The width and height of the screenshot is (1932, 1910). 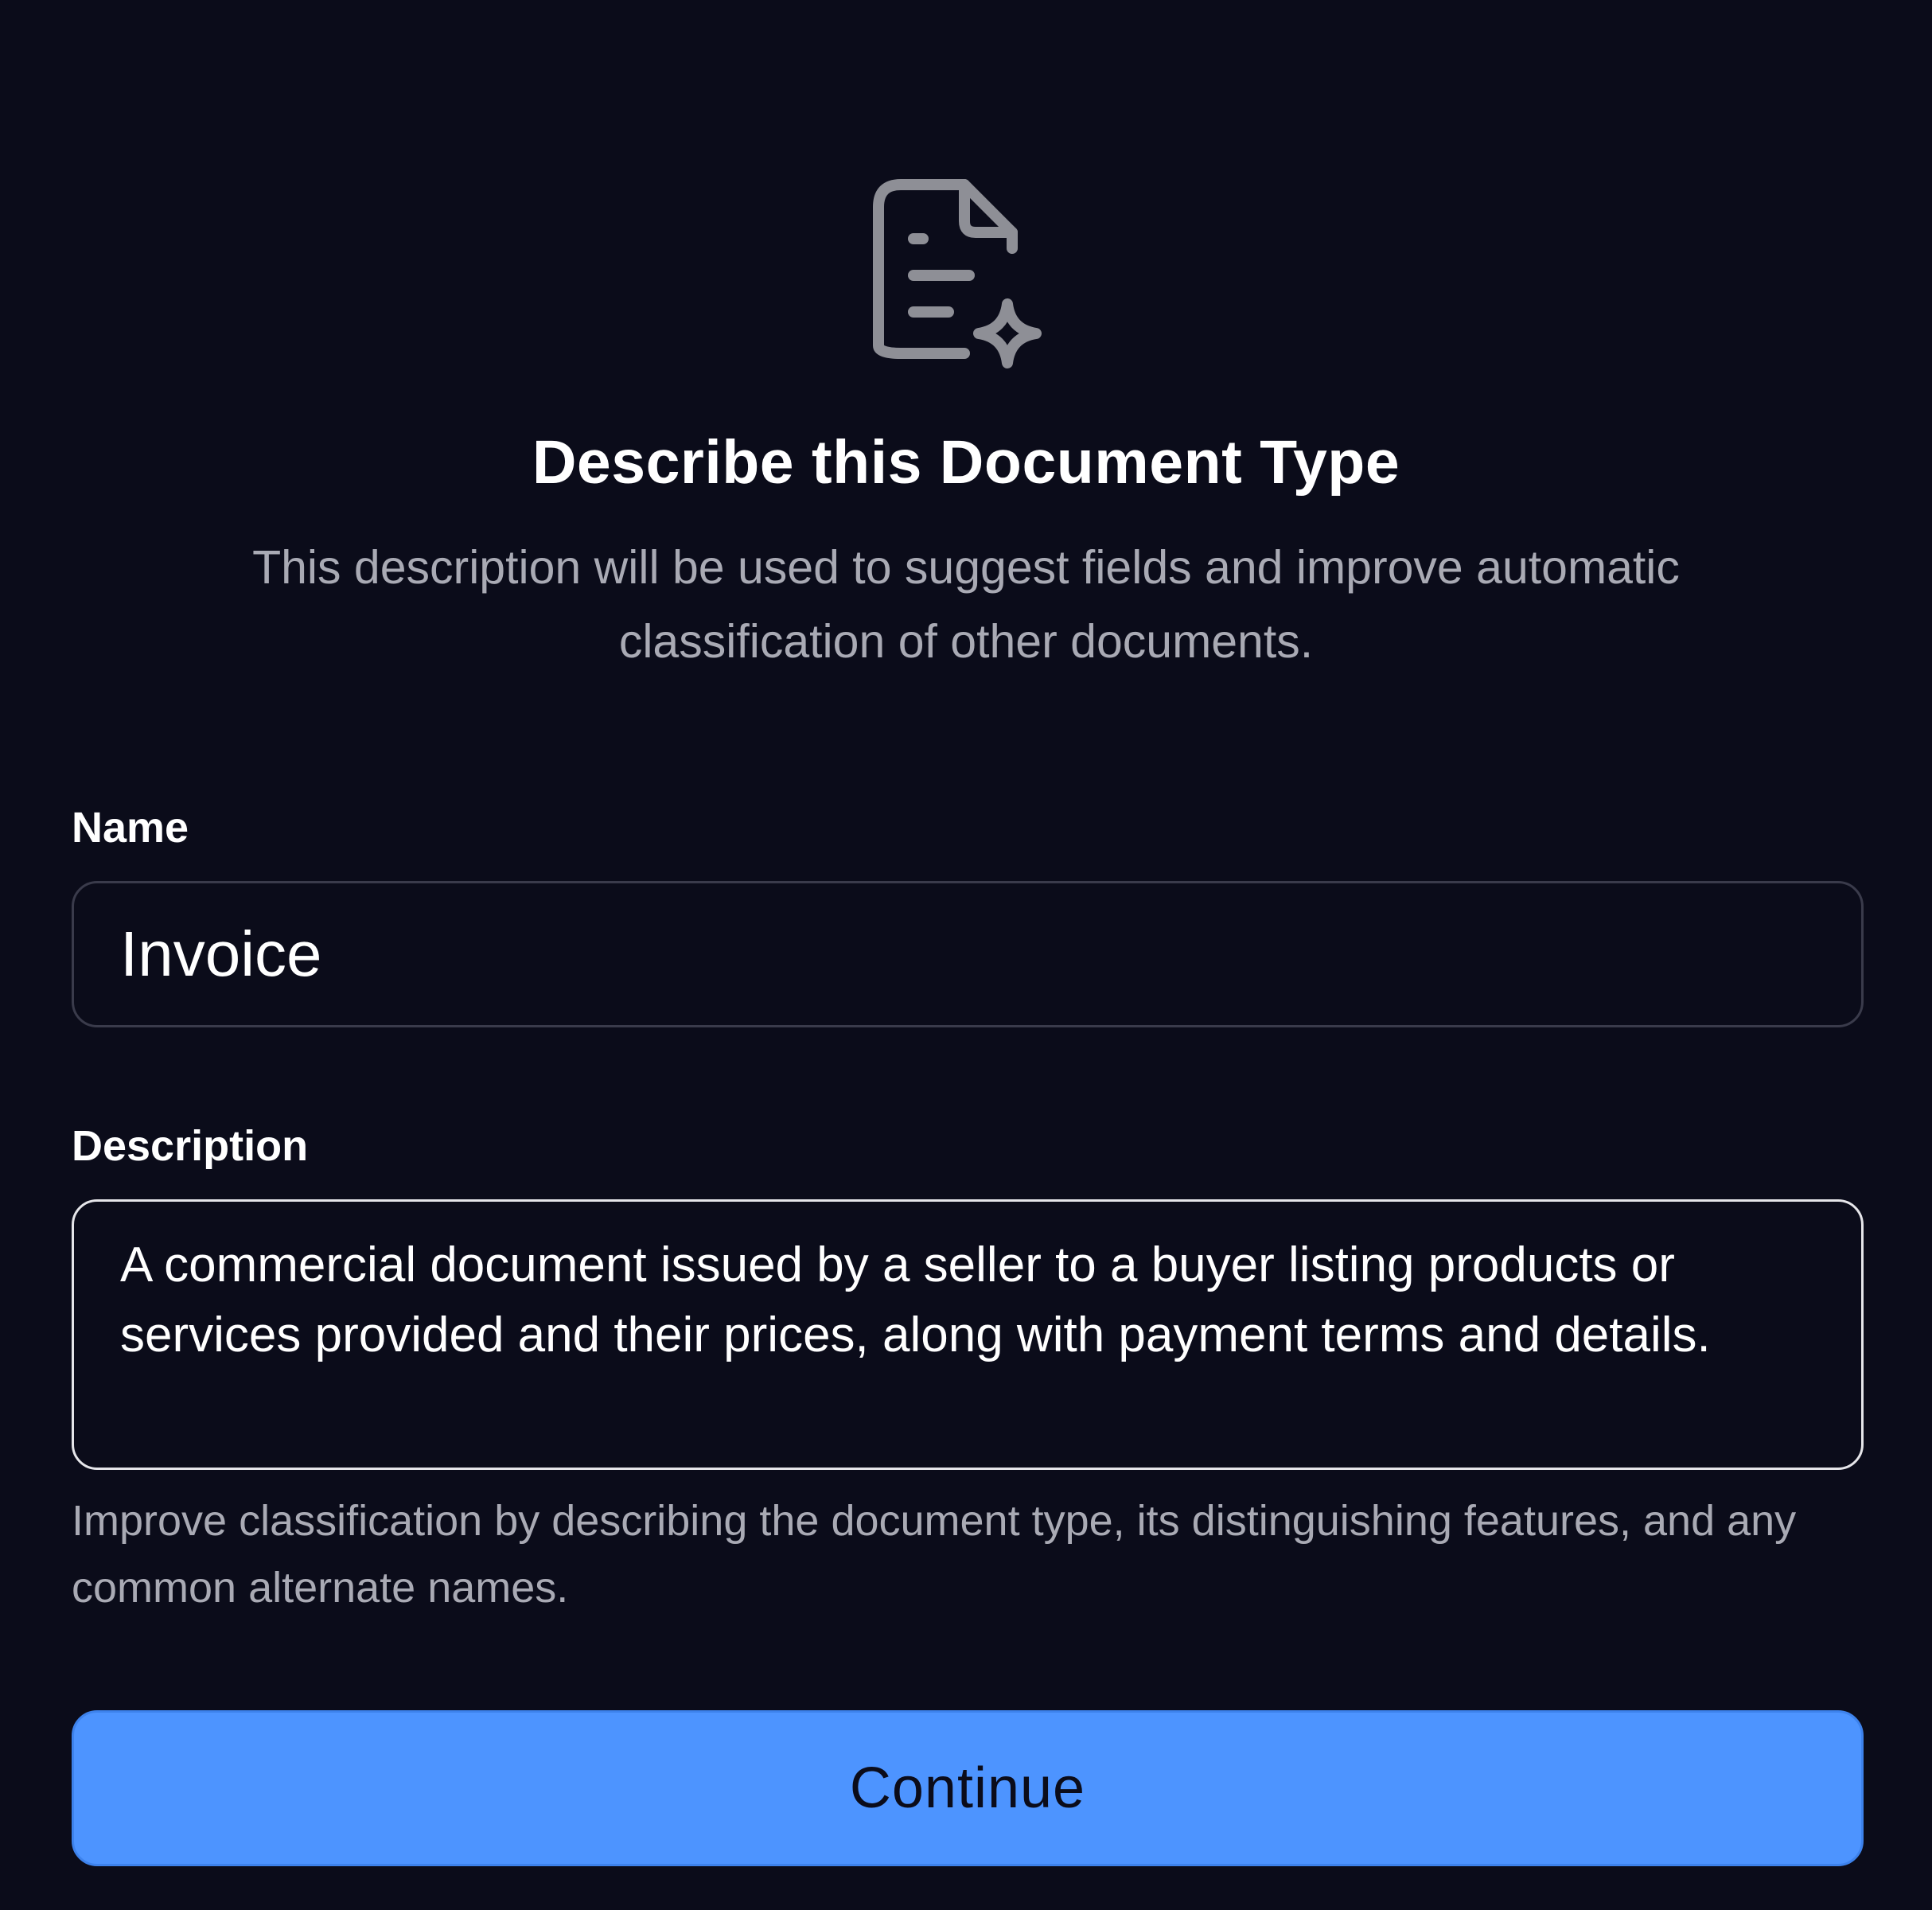 I want to click on continue-button-label: Continue, so click(x=967, y=1788).